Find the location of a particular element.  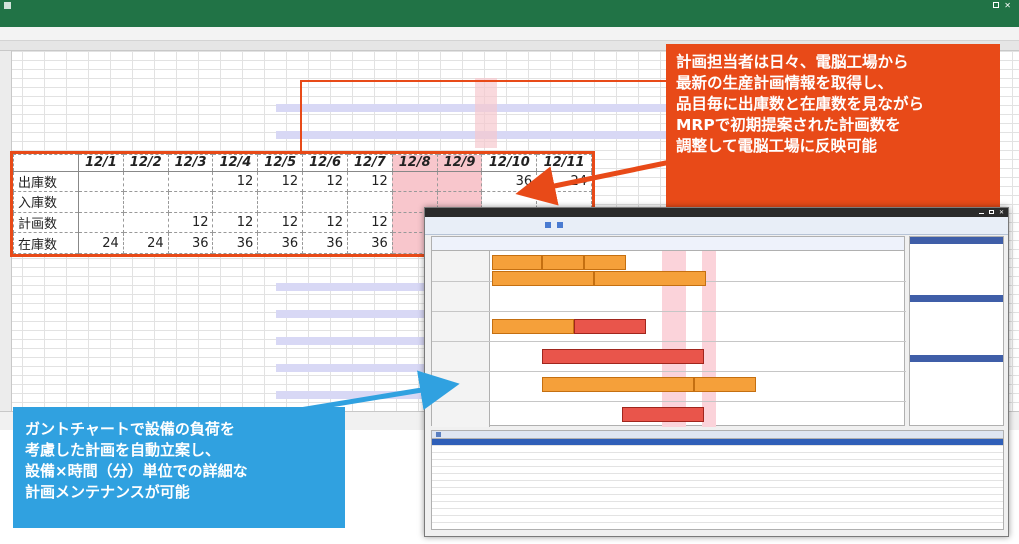

row-label: 入庫数 is located at coordinates (46, 202).